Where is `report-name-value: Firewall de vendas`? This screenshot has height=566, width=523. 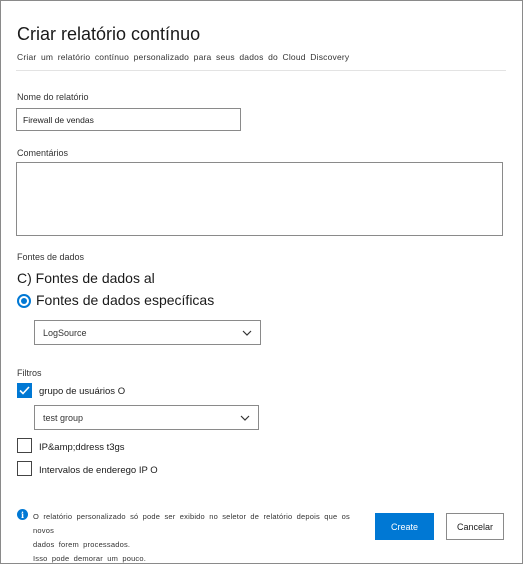
report-name-value: Firewall de vendas is located at coordinates (58, 119).